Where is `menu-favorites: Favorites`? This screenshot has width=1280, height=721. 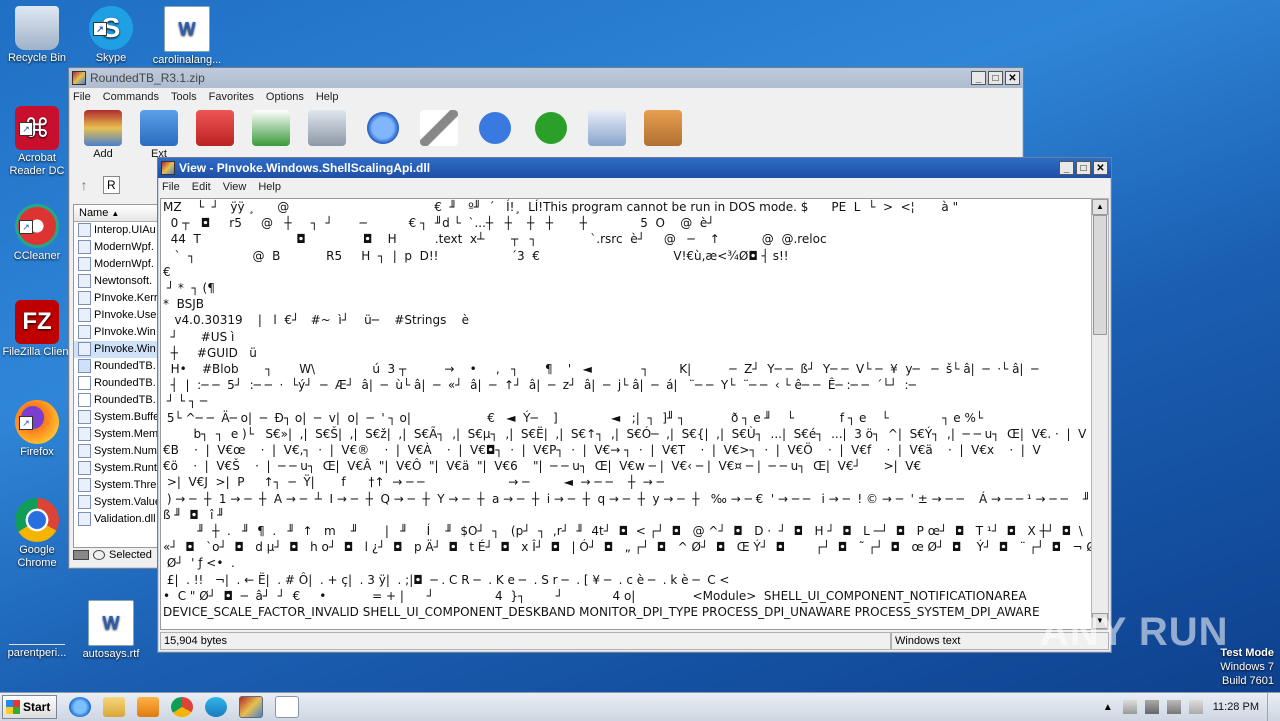
menu-favorites: Favorites is located at coordinates (231, 97).